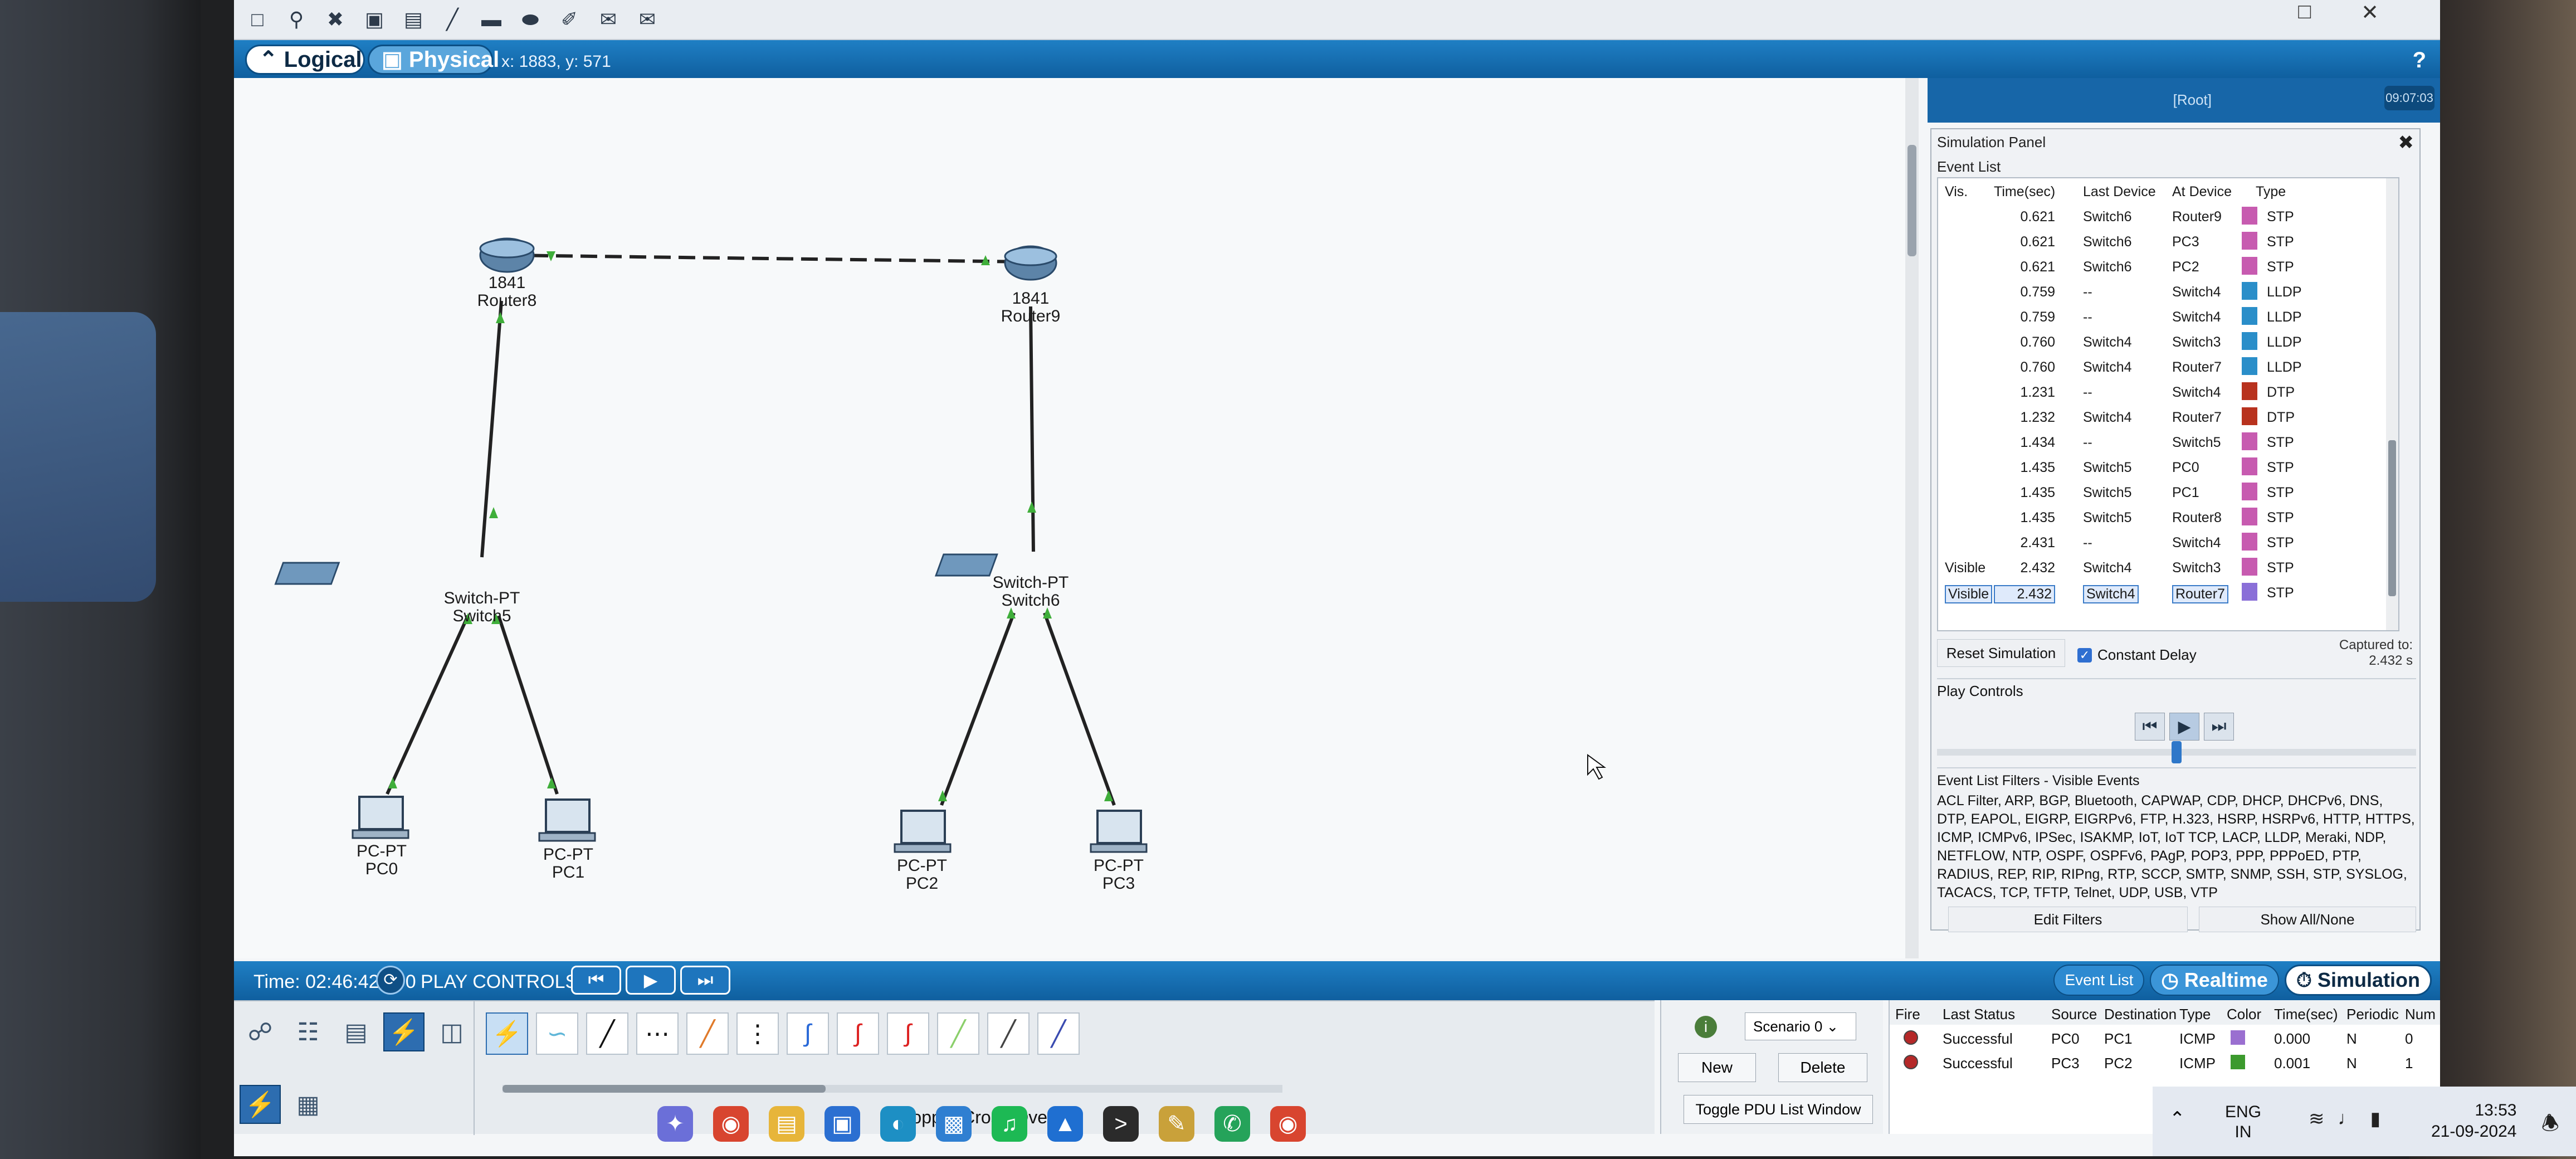 This screenshot has width=2576, height=1159. I want to click on tab-event-list: Event List, so click(2099, 980).